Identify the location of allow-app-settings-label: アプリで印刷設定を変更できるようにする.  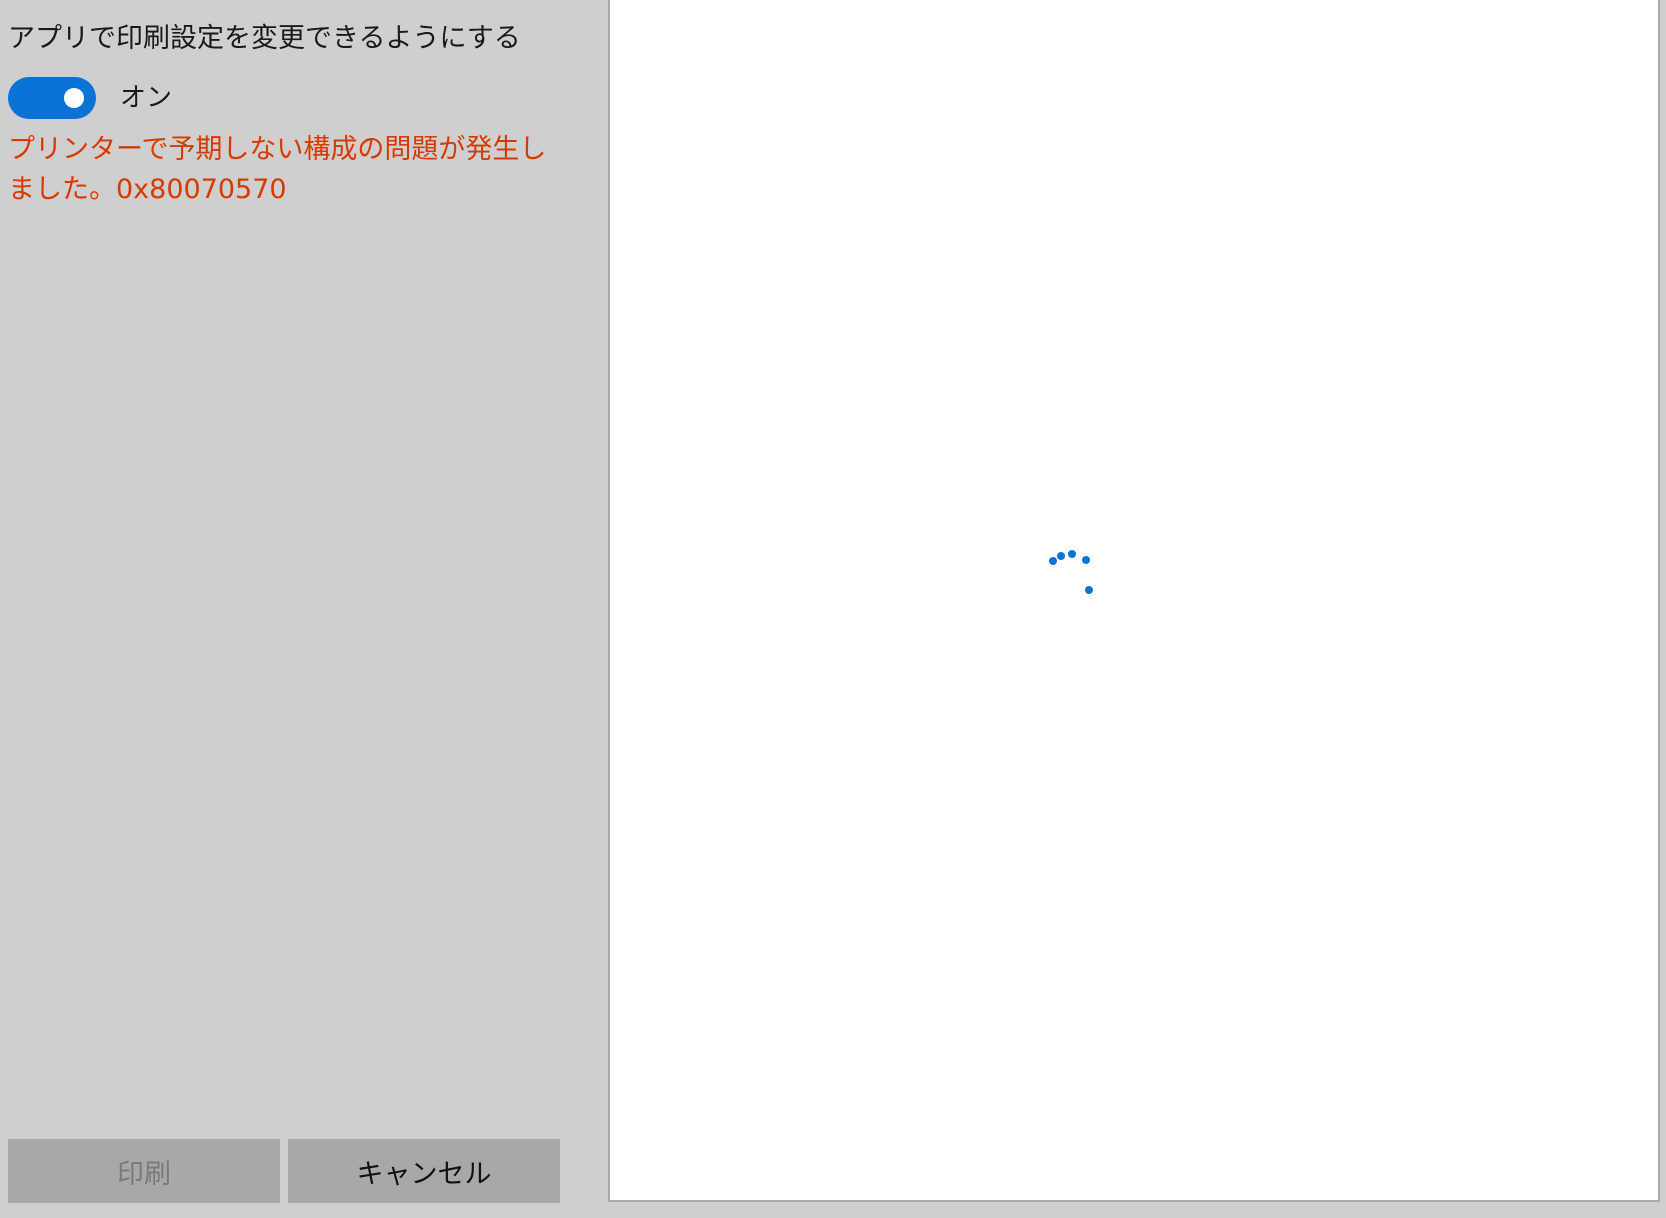
(264, 38).